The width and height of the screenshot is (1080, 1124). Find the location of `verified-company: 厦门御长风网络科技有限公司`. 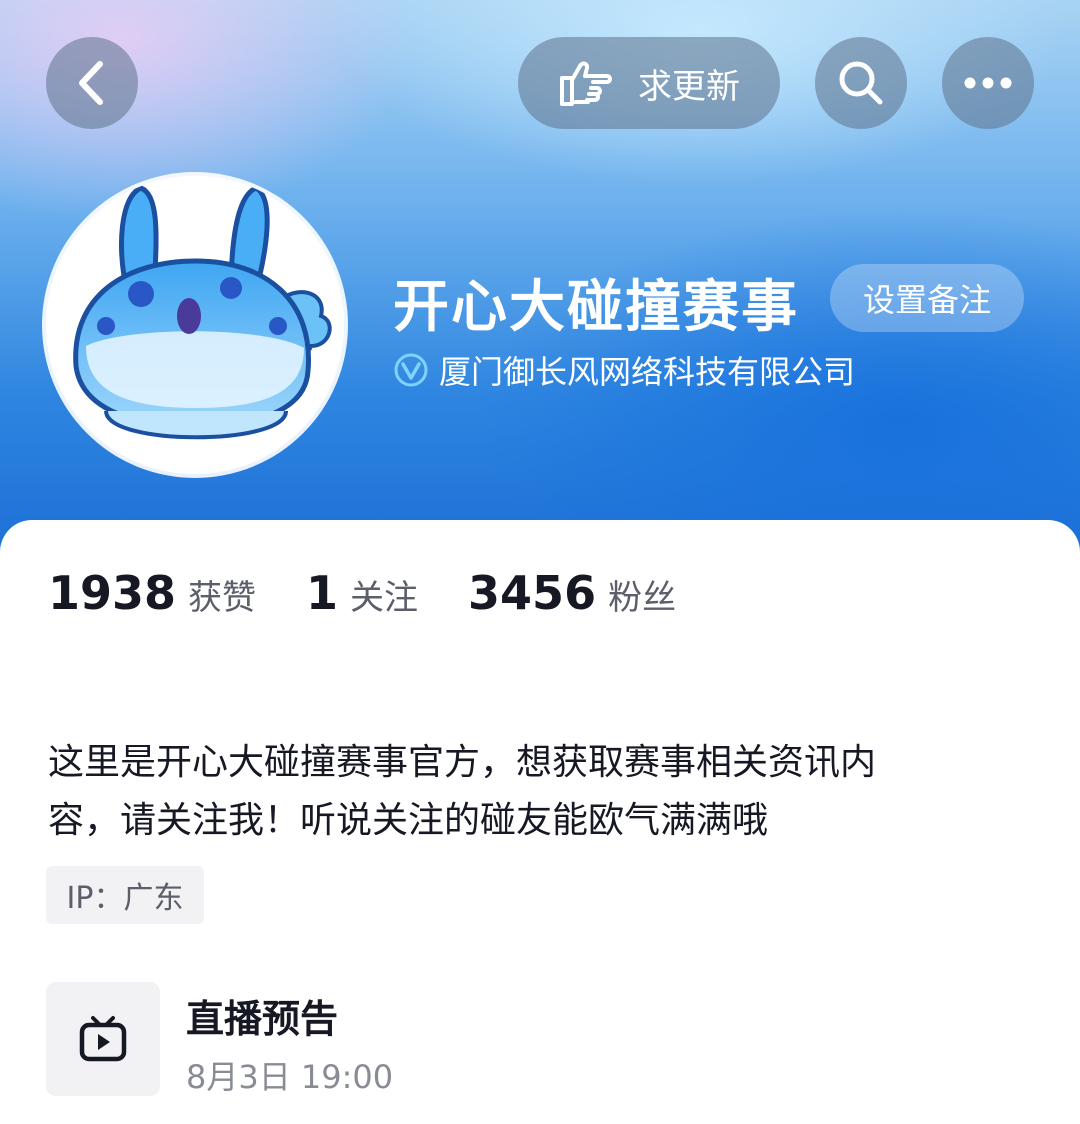

verified-company: 厦门御长风网络科技有限公司 is located at coordinates (624, 370).